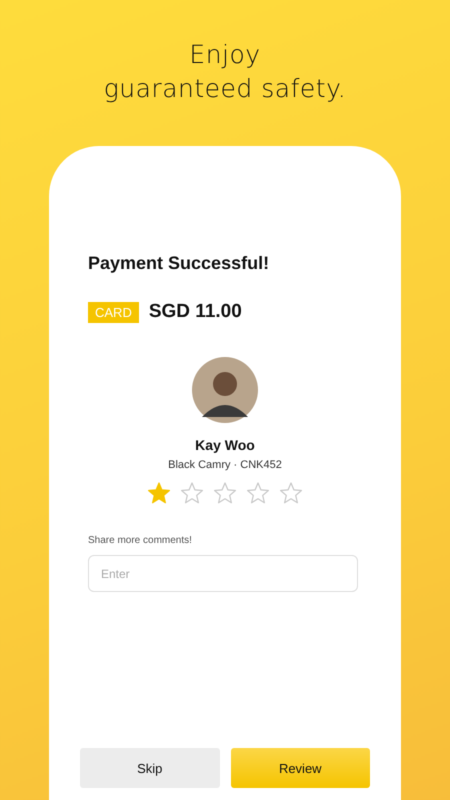 The height and width of the screenshot is (800, 450). What do you see at coordinates (225, 390) in the screenshot?
I see `avatar` at bounding box center [225, 390].